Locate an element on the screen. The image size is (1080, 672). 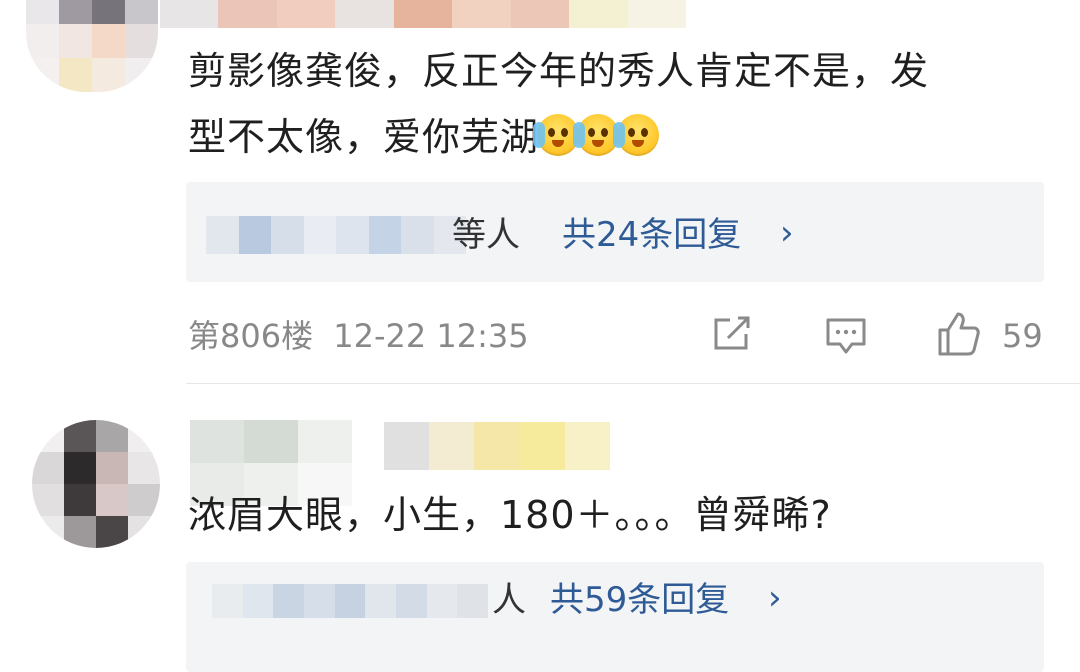
comment-meta: 第806楼 12-22 12:35 is located at coordinates (358, 336).